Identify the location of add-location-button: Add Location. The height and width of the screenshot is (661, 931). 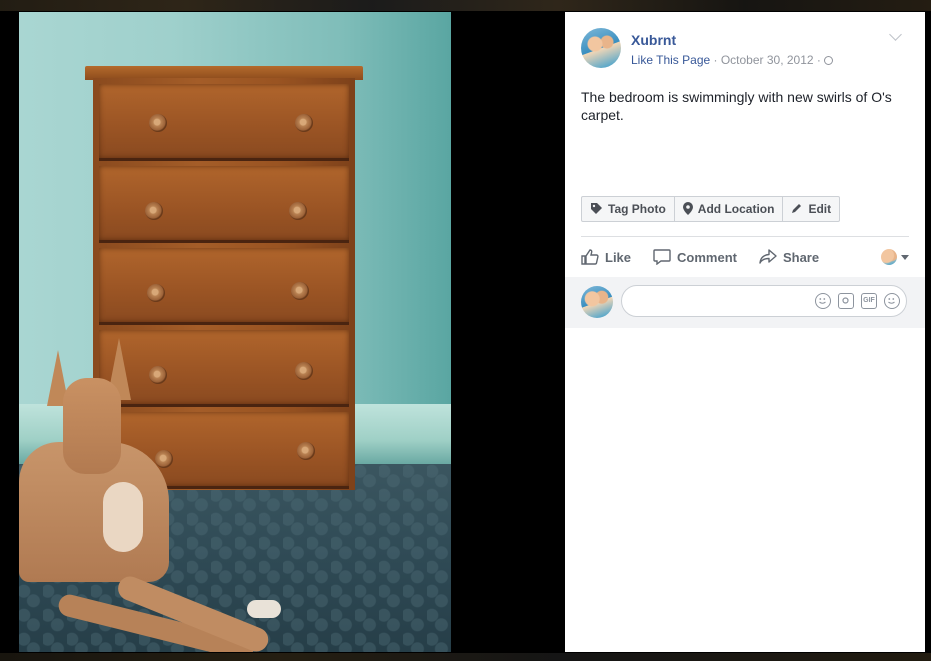
(729, 209).